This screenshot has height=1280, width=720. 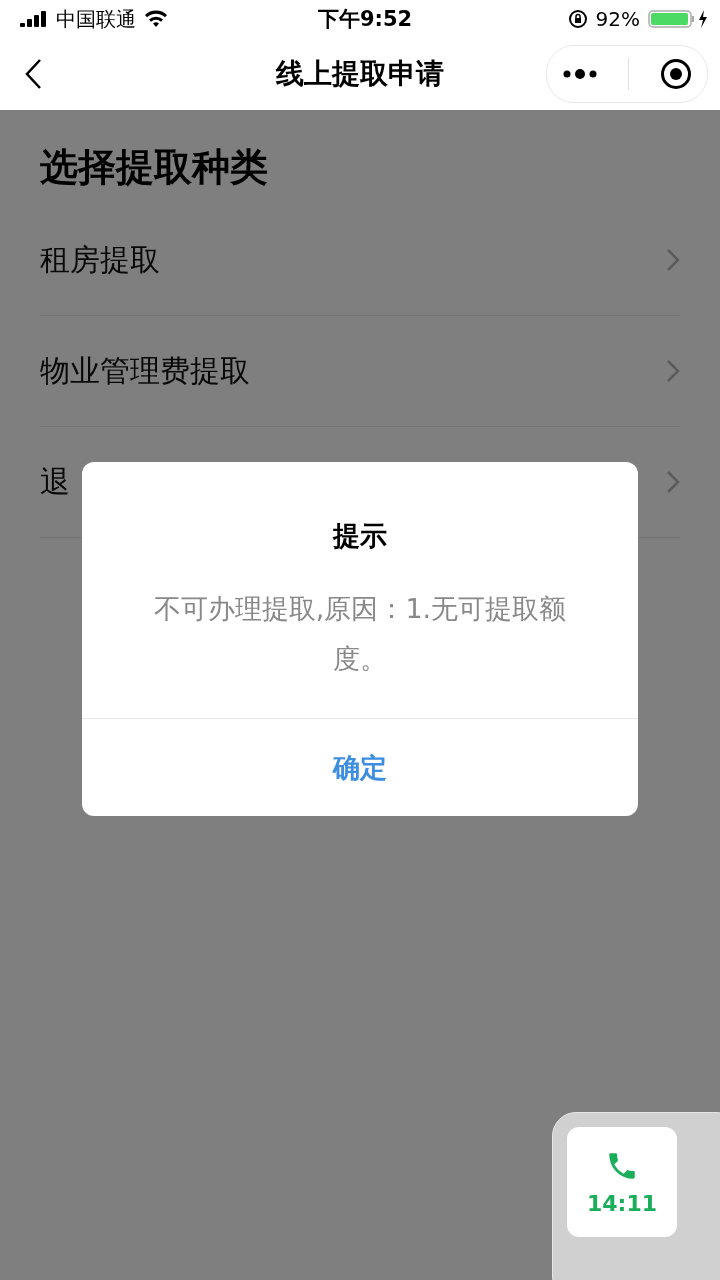 I want to click on rotation-lock-icon, so click(x=577, y=19).